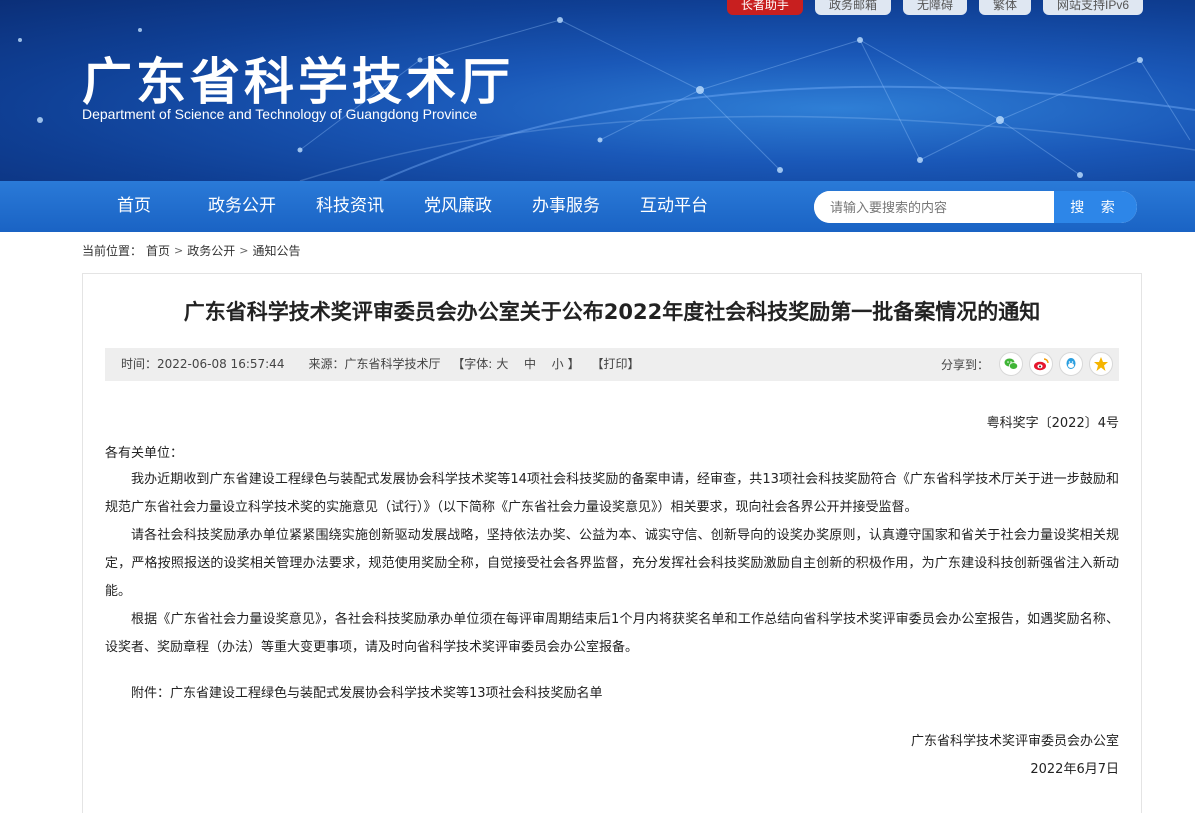 The height and width of the screenshot is (813, 1195). Describe the element at coordinates (1071, 364) in the screenshot. I see `qq-icon` at that location.